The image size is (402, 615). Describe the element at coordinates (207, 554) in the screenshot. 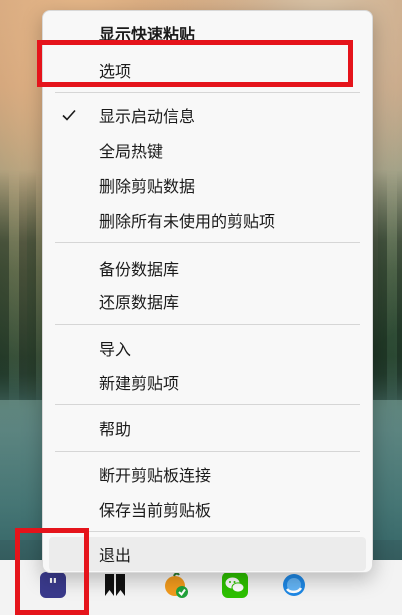

I see `menu-item-exit: 退出` at that location.